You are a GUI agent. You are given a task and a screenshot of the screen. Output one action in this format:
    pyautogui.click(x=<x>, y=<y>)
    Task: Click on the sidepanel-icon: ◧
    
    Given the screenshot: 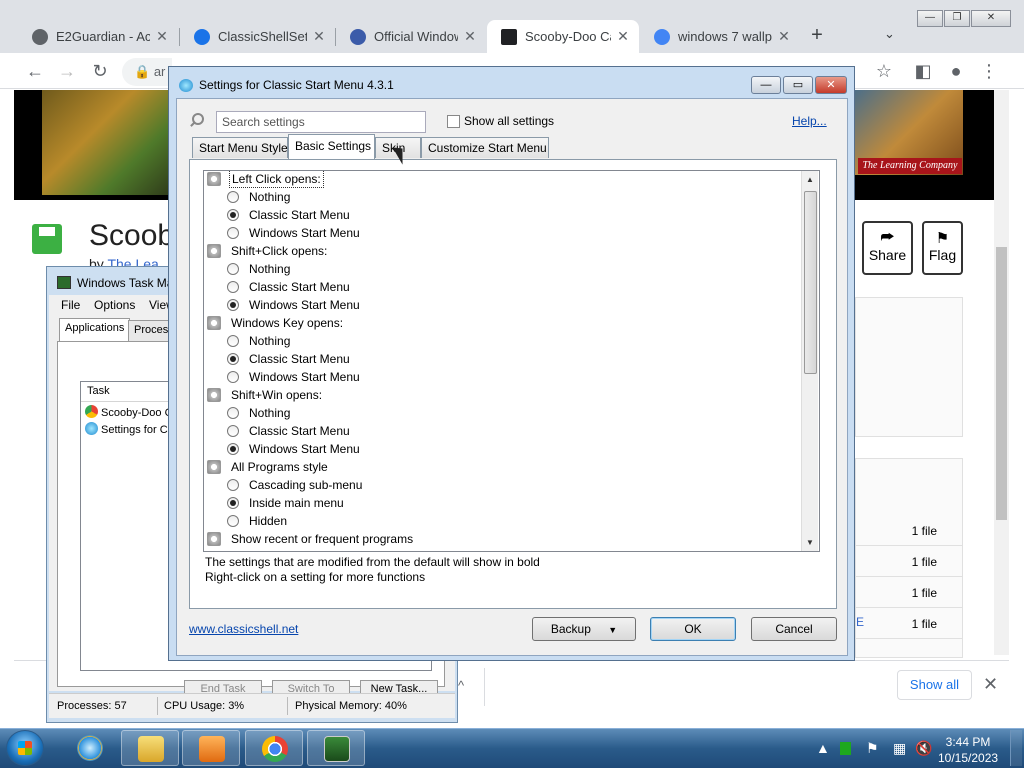 What is the action you would take?
    pyautogui.click(x=923, y=71)
    